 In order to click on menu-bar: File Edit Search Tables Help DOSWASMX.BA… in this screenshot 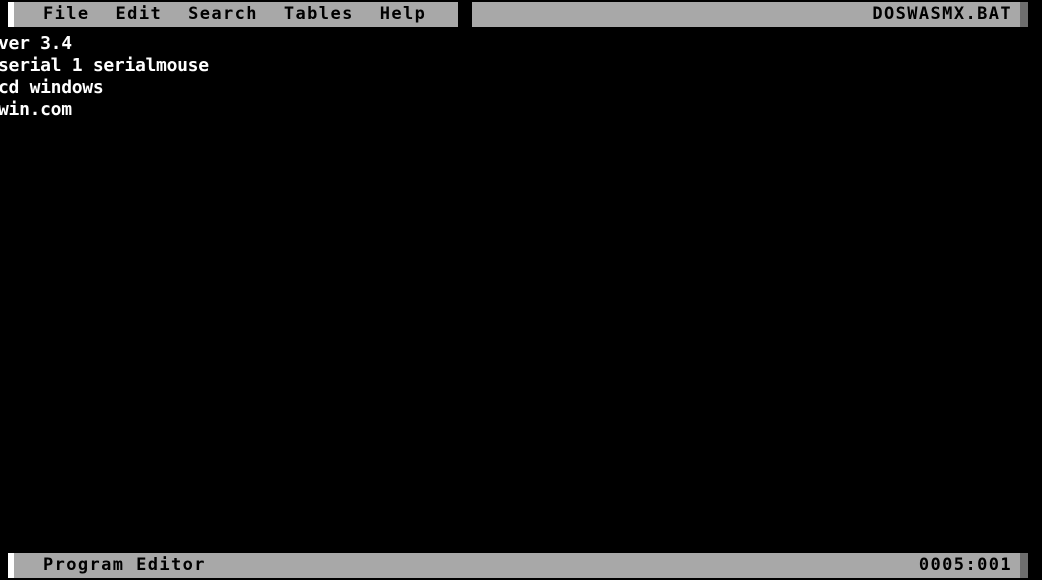, I will do `click(521, 14)`.